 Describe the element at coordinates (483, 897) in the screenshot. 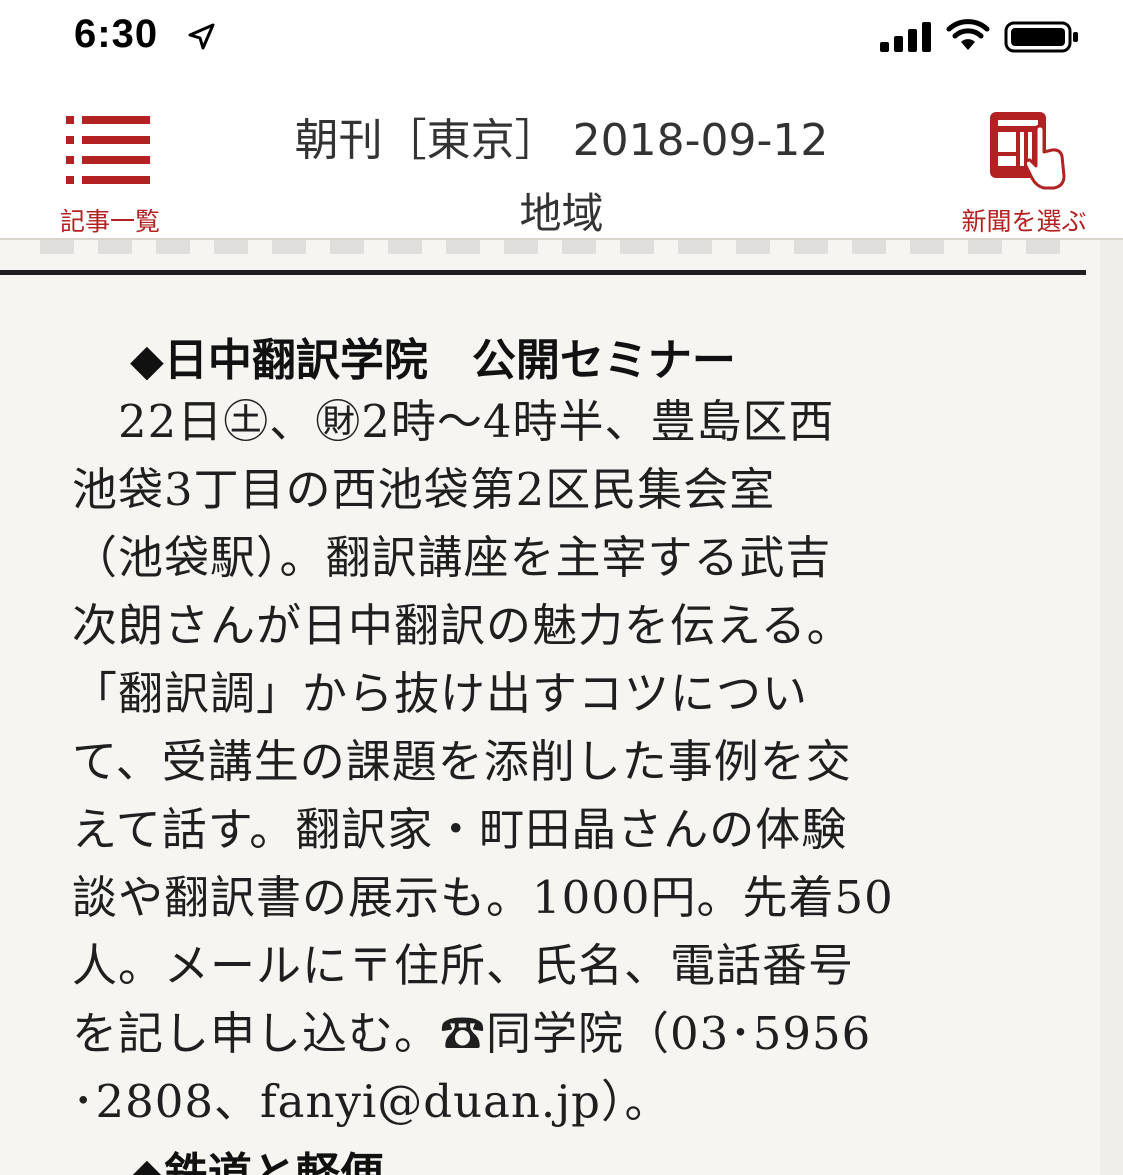

I see `article-line: 談や翻訳書の展示も。1000円。先着50` at that location.